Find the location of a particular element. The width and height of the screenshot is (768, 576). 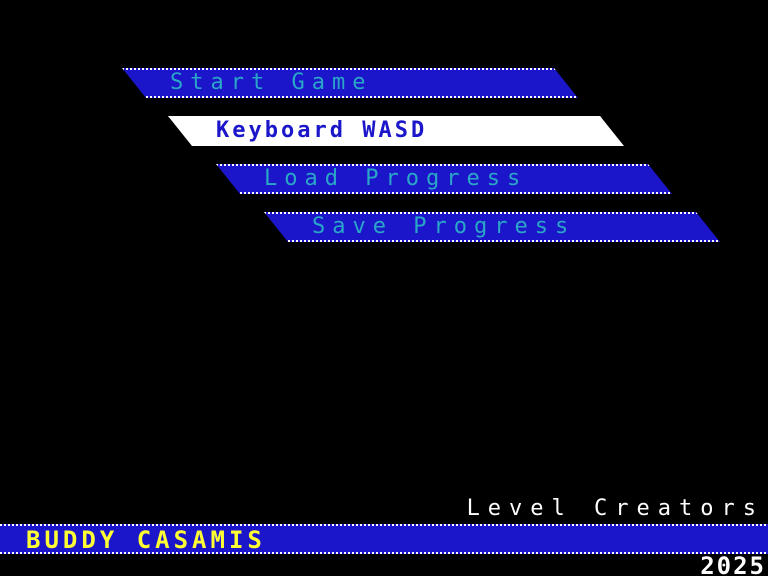

credits-band: BUDDY CASAMIS is located at coordinates (384, 539).